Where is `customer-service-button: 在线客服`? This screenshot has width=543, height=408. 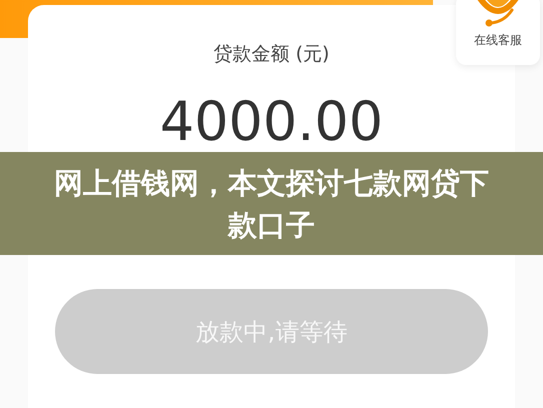 customer-service-button: 在线客服 is located at coordinates (498, 32).